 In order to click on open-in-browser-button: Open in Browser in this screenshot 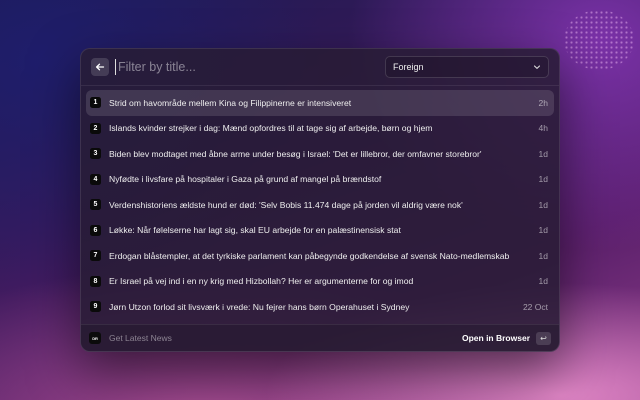, I will do `click(496, 338)`.